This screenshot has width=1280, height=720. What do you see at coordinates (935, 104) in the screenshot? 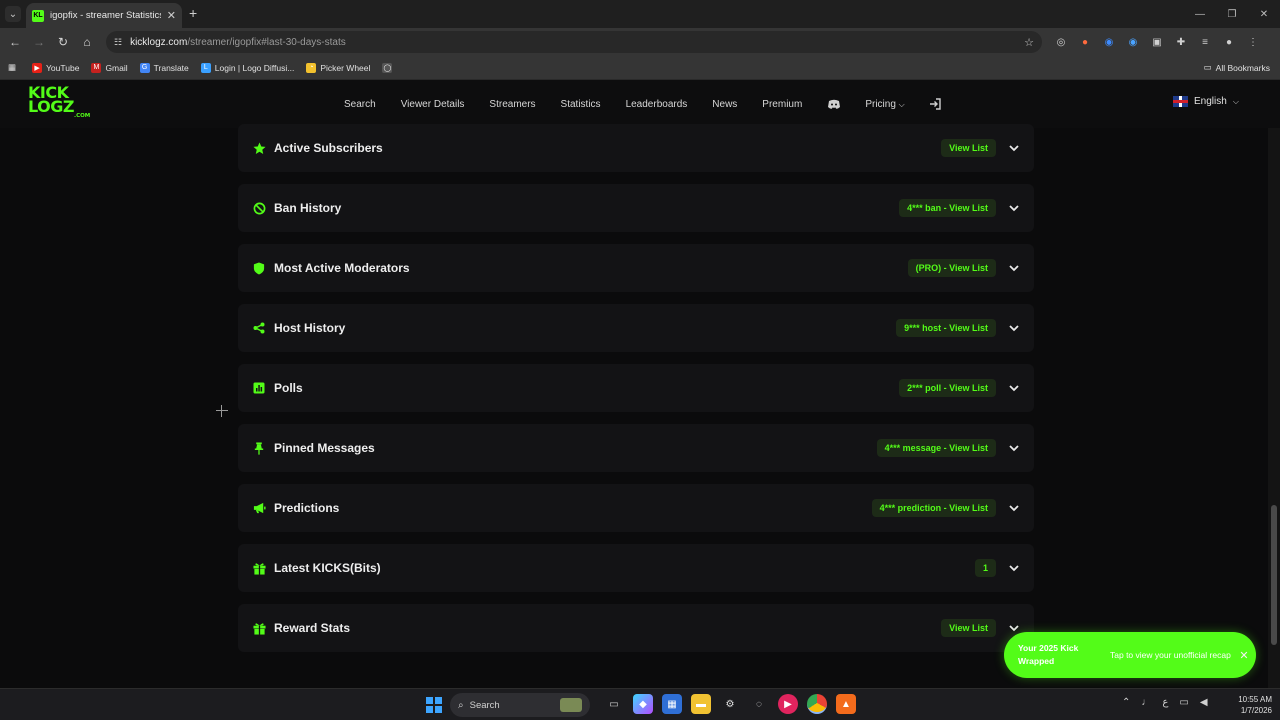
I see `login-icon` at bounding box center [935, 104].